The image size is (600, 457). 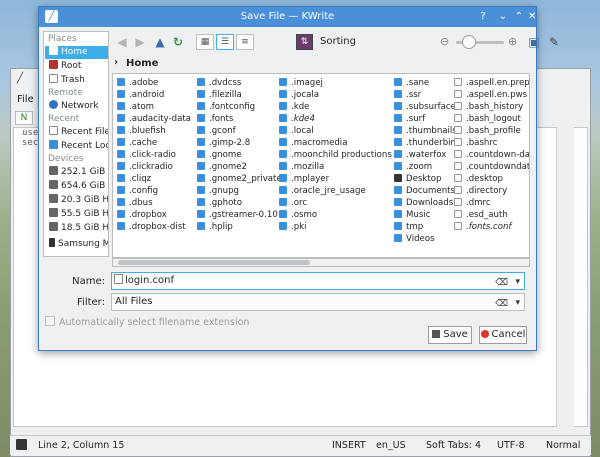 What do you see at coordinates (21, 444) in the screenshot?
I see `save-status-icon` at bounding box center [21, 444].